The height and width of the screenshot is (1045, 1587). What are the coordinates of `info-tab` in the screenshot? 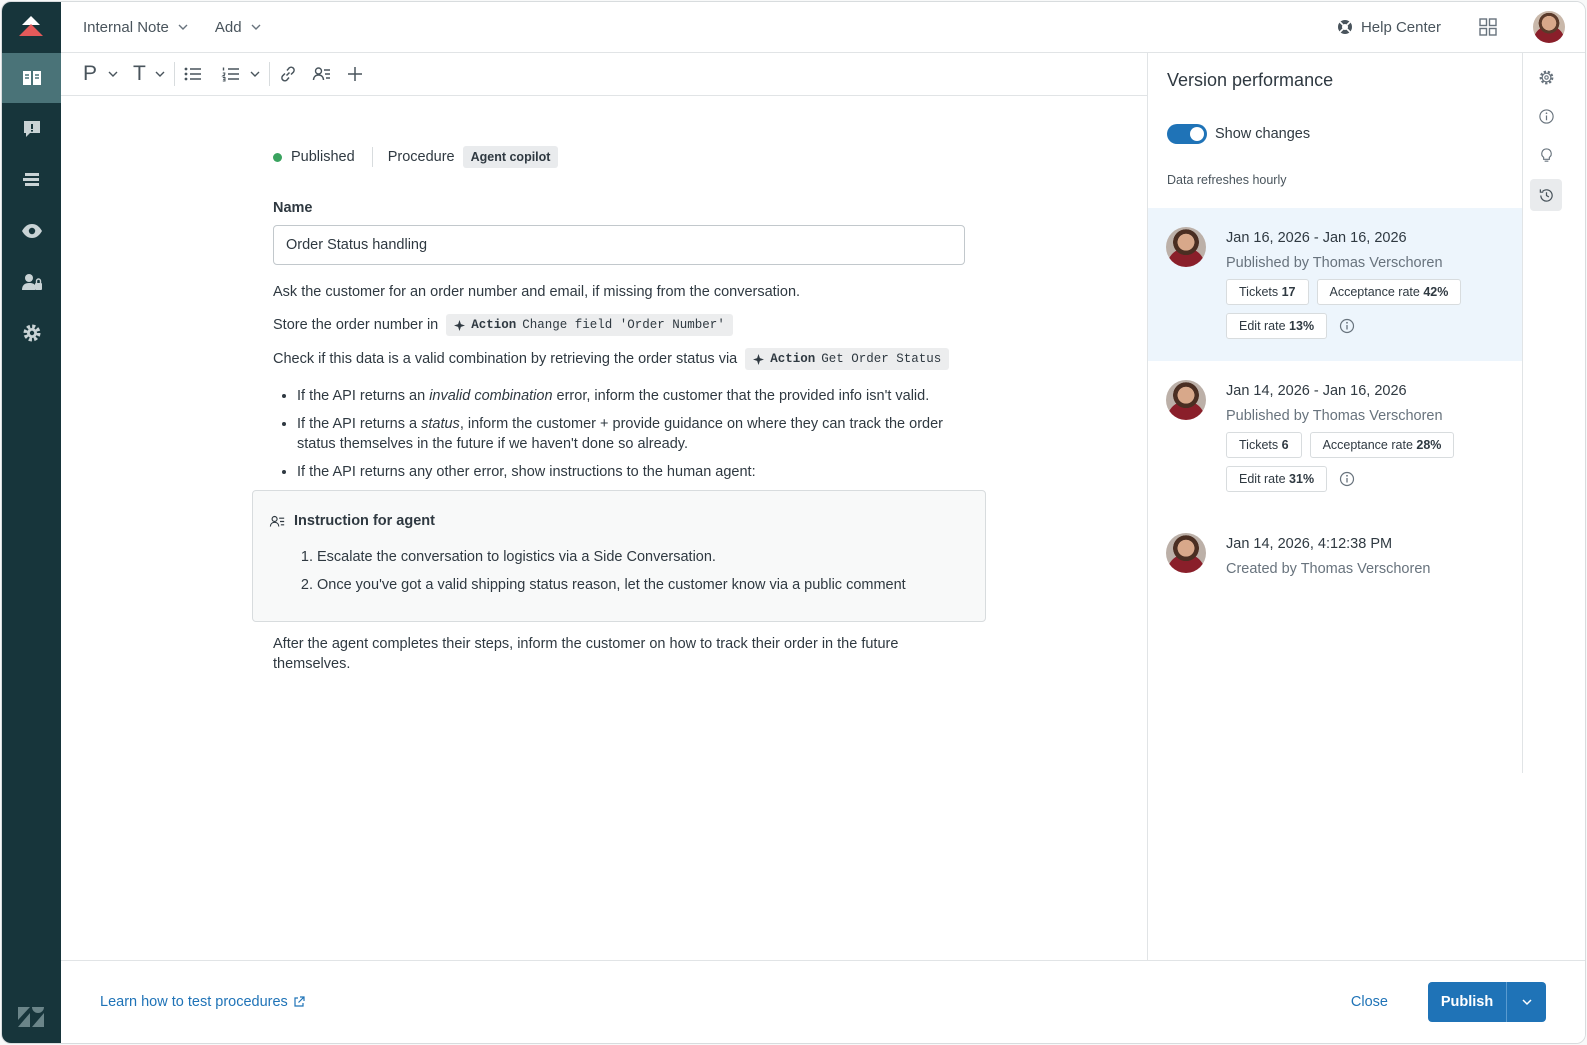 It's located at (1546, 116).